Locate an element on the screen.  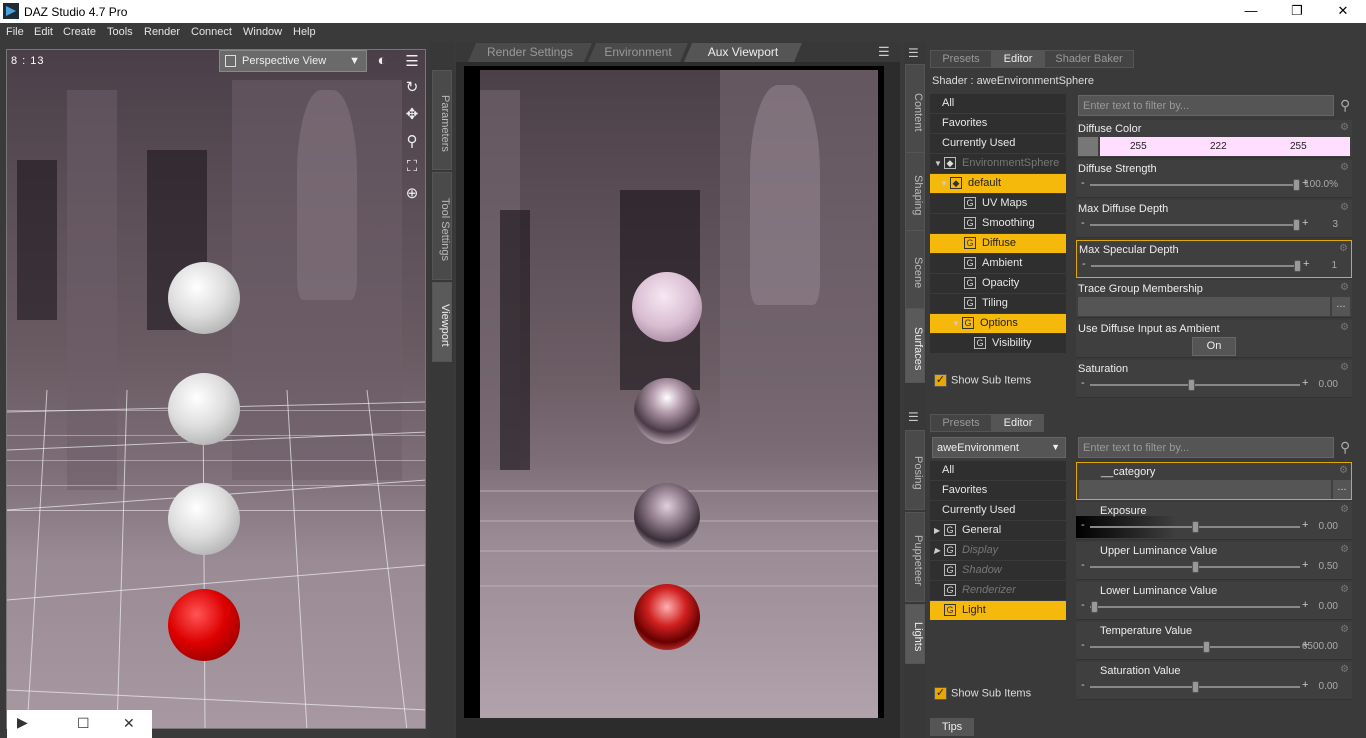
draw-style-icon: ◐ is located at coordinates (382, 60).